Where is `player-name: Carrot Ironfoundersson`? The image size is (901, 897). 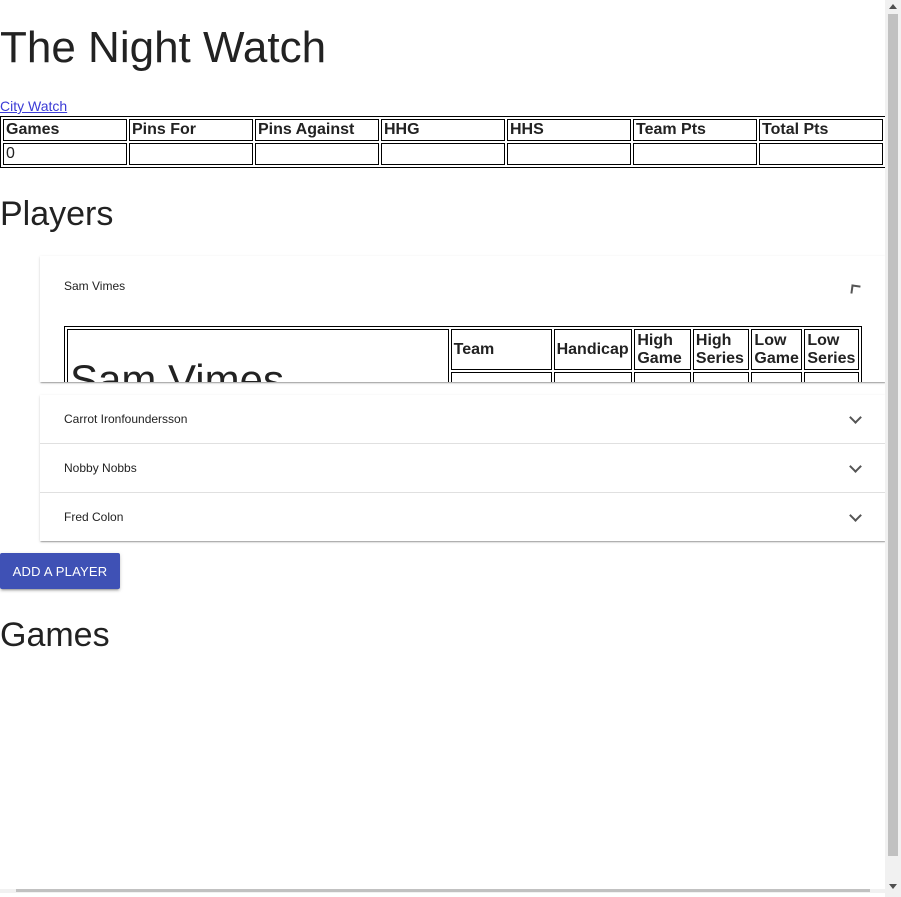 player-name: Carrot Ironfoundersson is located at coordinates (126, 419).